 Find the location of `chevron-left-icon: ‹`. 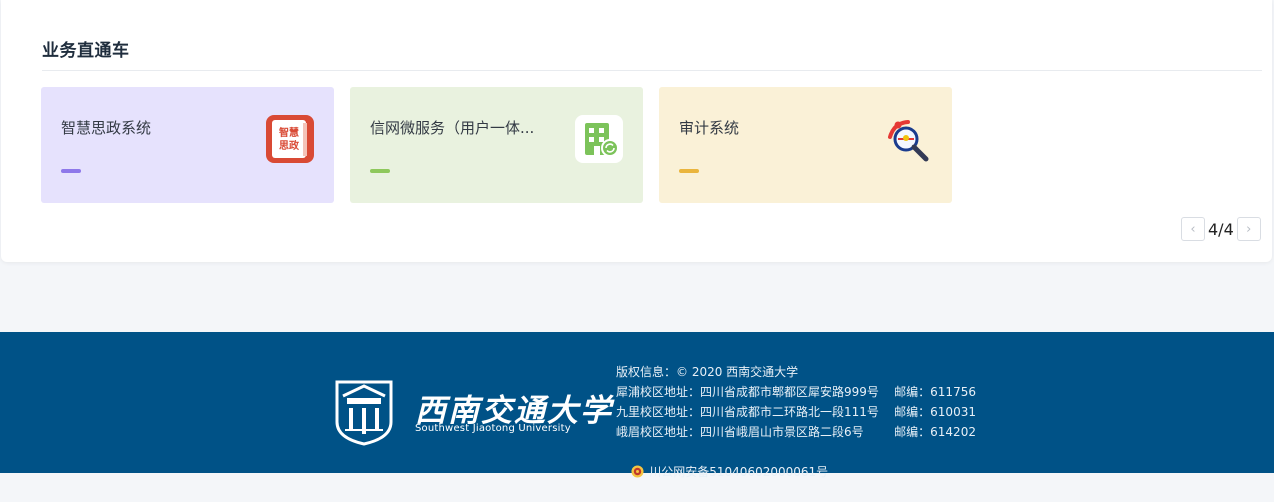

chevron-left-icon: ‹ is located at coordinates (1193, 229).